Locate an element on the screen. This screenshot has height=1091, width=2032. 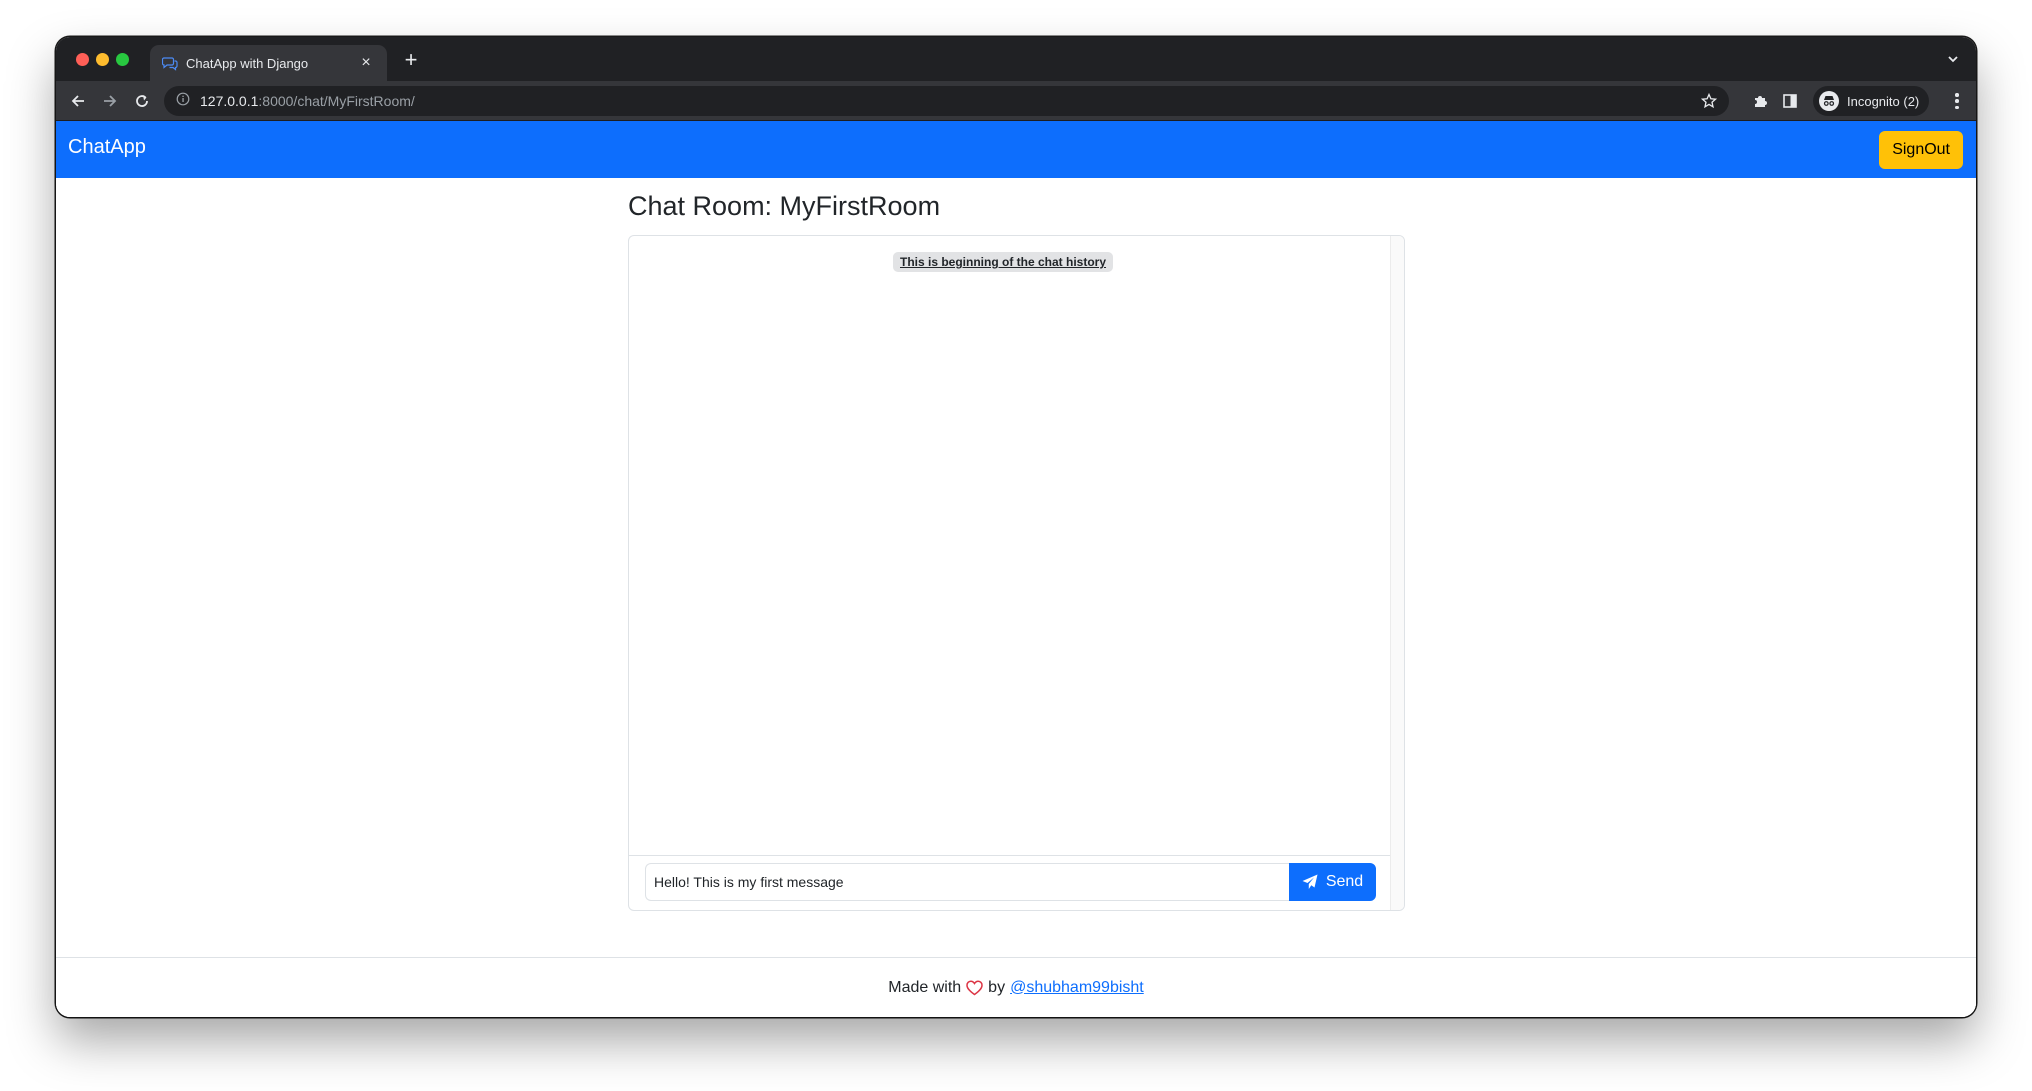
bookmark-star-icon is located at coordinates (1709, 100).